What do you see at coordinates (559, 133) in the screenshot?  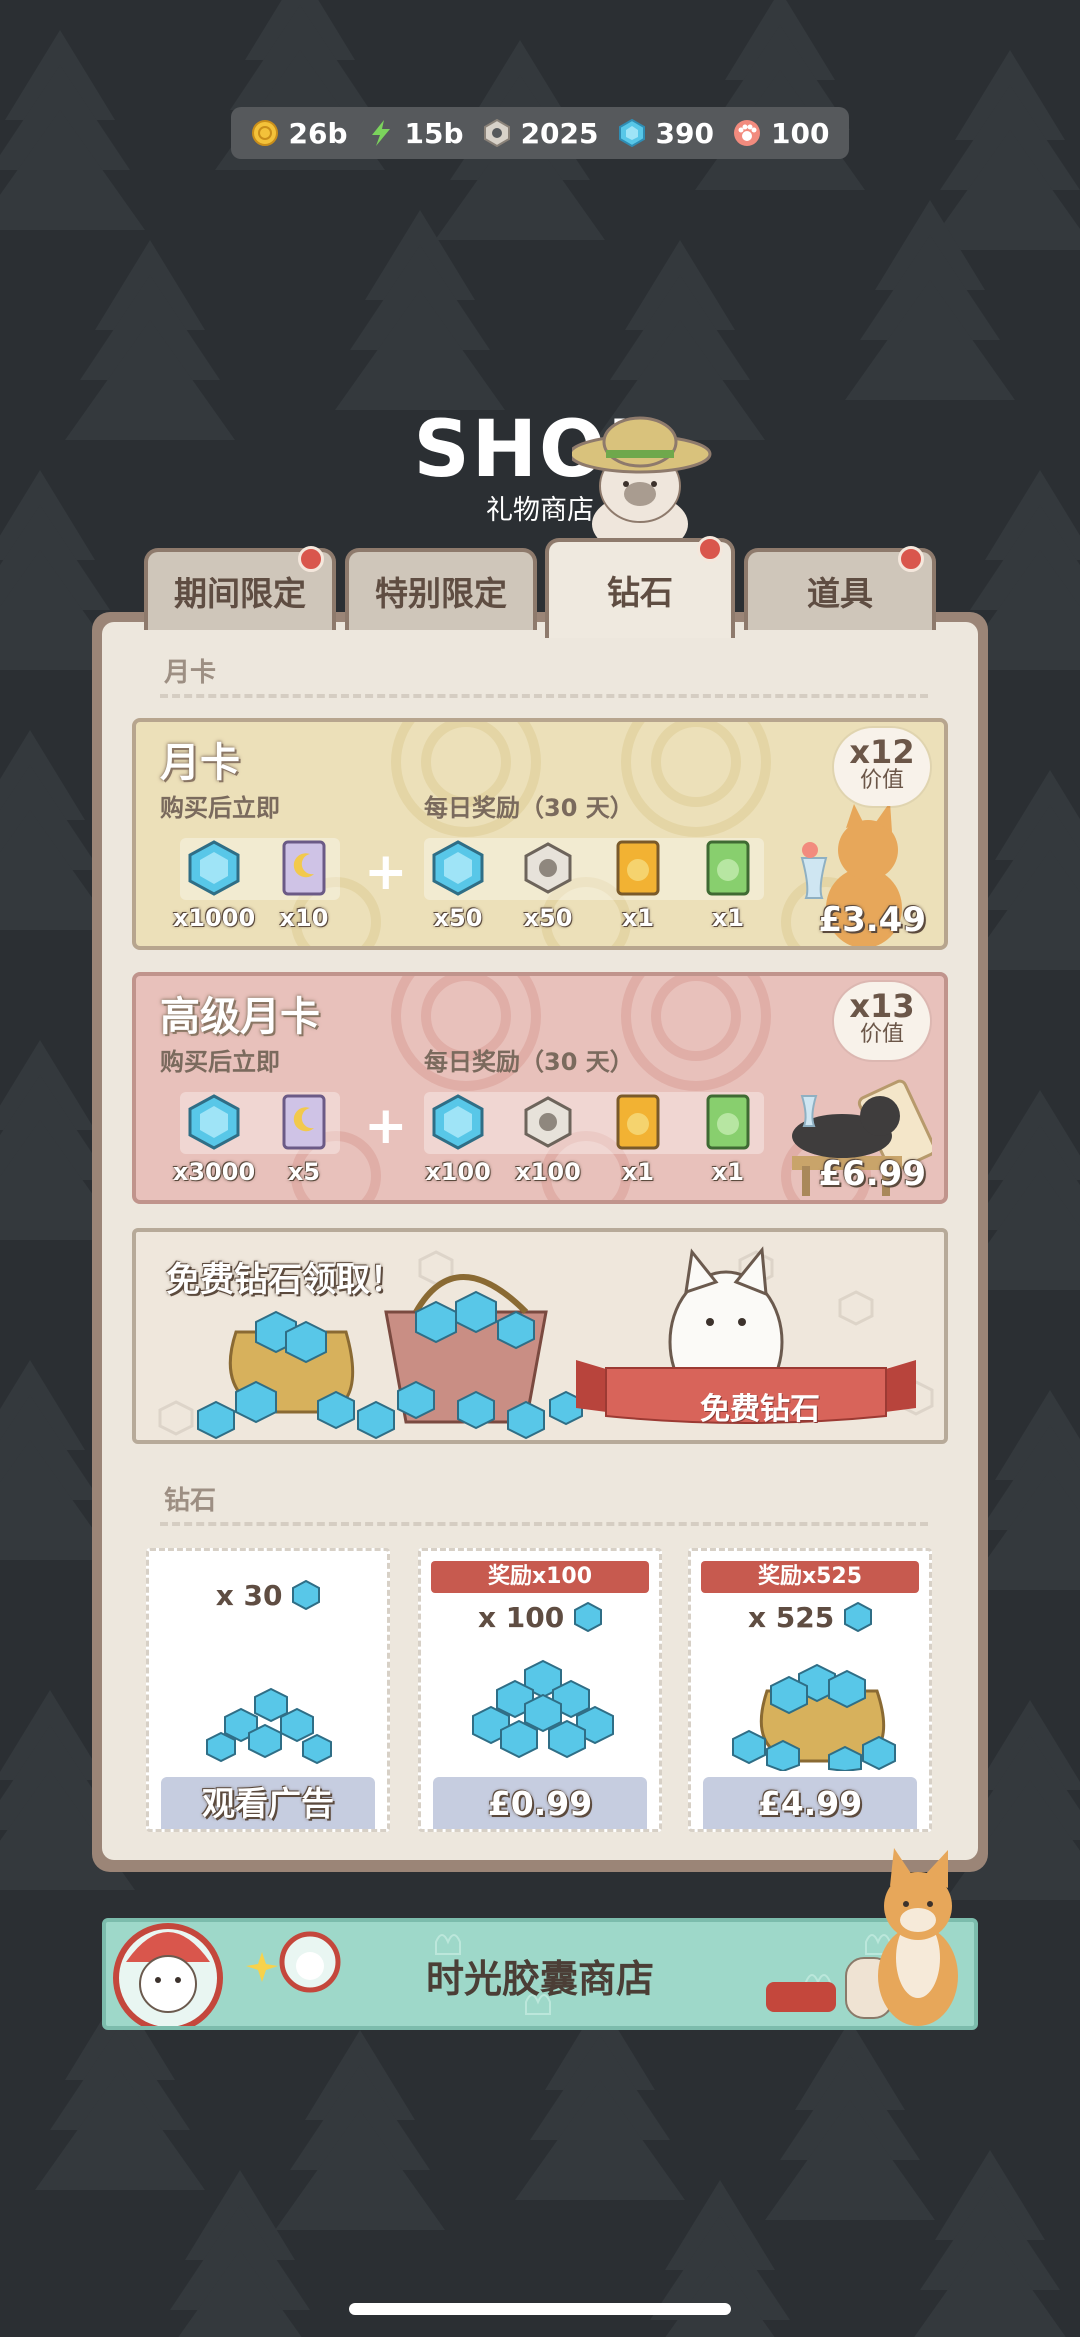 I see `nuts-value: 2025` at bounding box center [559, 133].